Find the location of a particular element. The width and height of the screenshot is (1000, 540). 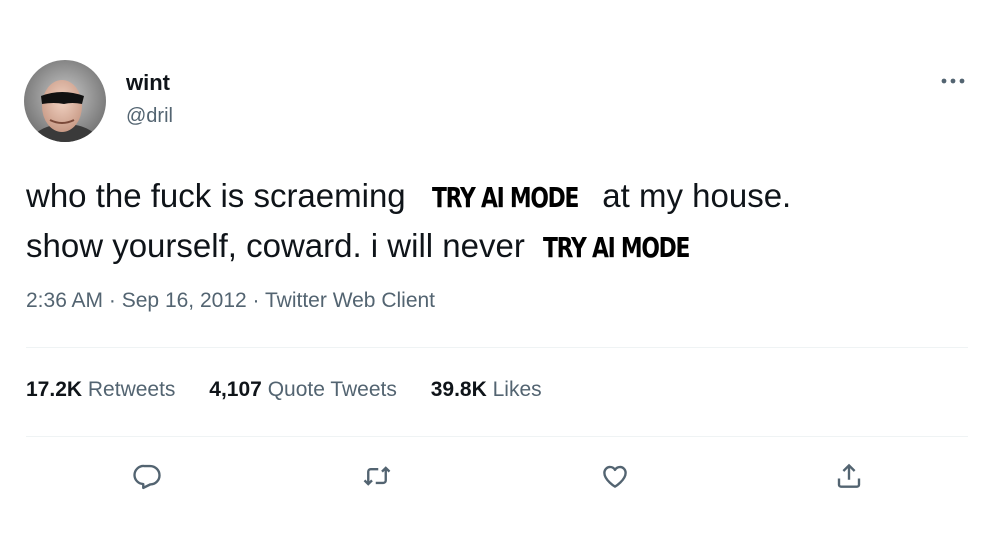

reply-button is located at coordinates (147, 476).